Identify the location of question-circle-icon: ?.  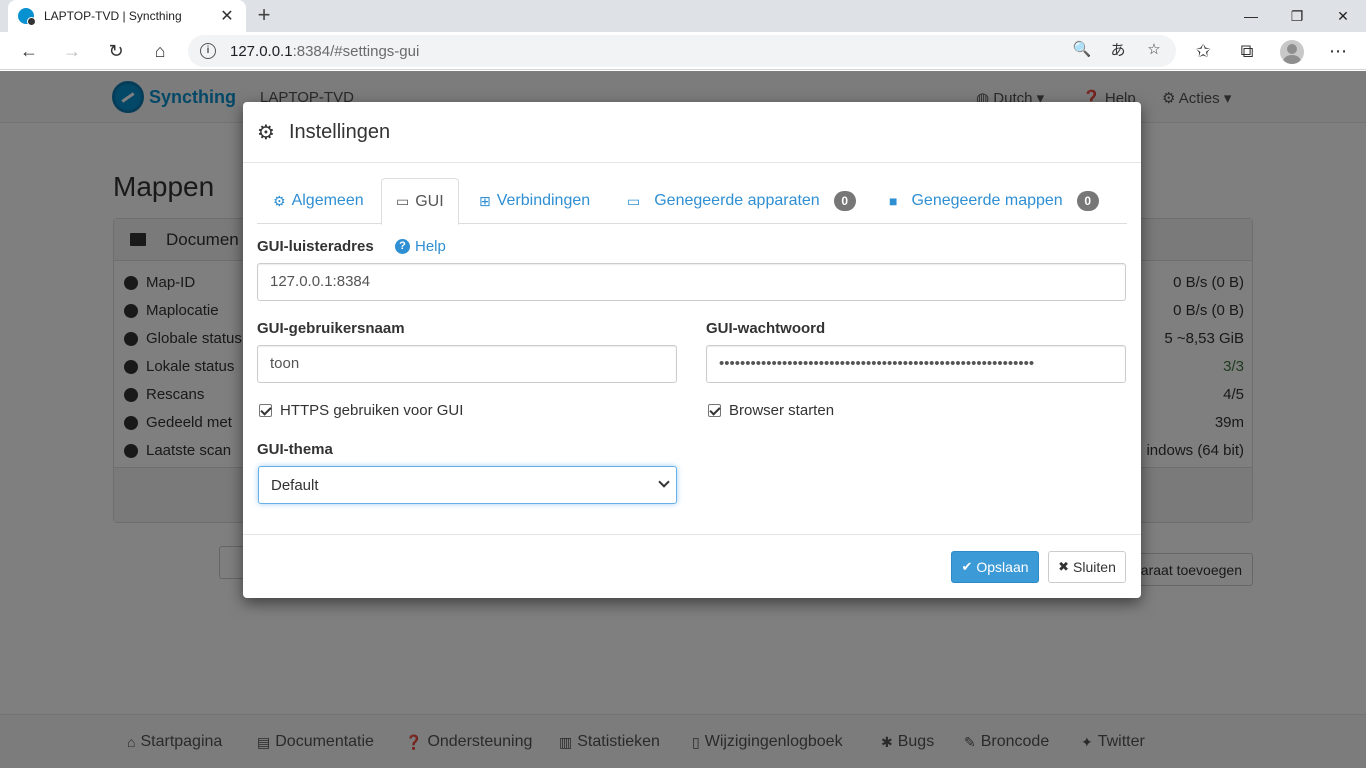
(402, 246).